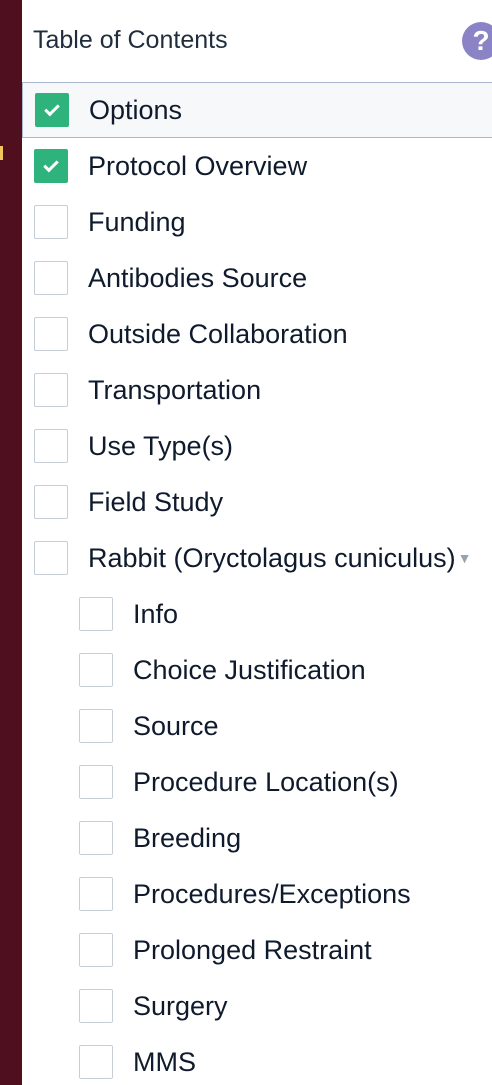 This screenshot has height=1085, width=492. I want to click on left-accent, so click(1, 153).